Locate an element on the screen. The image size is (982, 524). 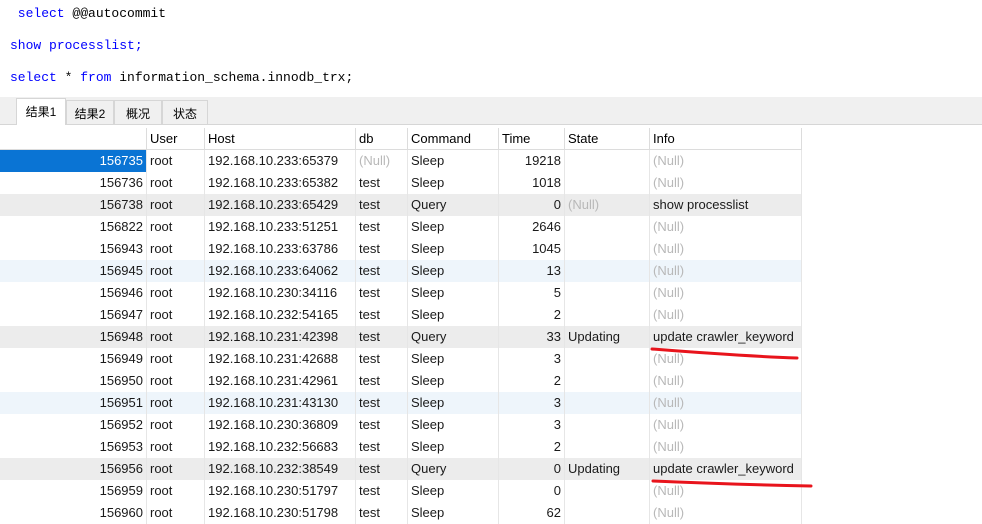
cell-host: 192.168.10.230:34116 is located at coordinates (280, 293).